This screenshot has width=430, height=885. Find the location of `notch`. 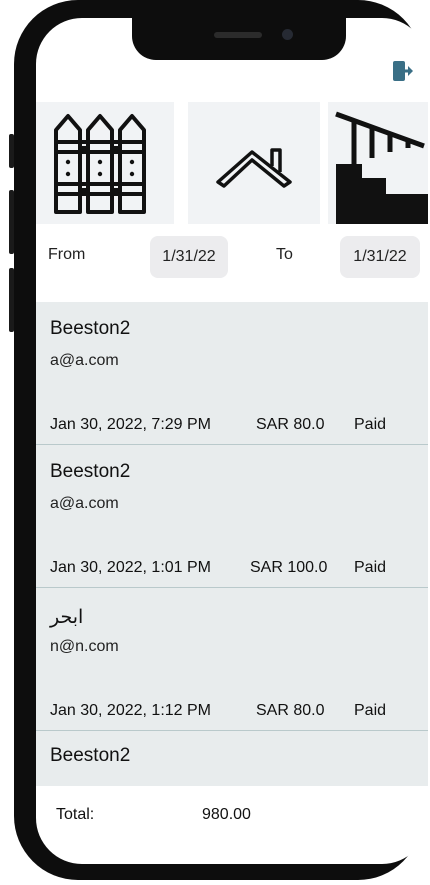

notch is located at coordinates (239, 39).